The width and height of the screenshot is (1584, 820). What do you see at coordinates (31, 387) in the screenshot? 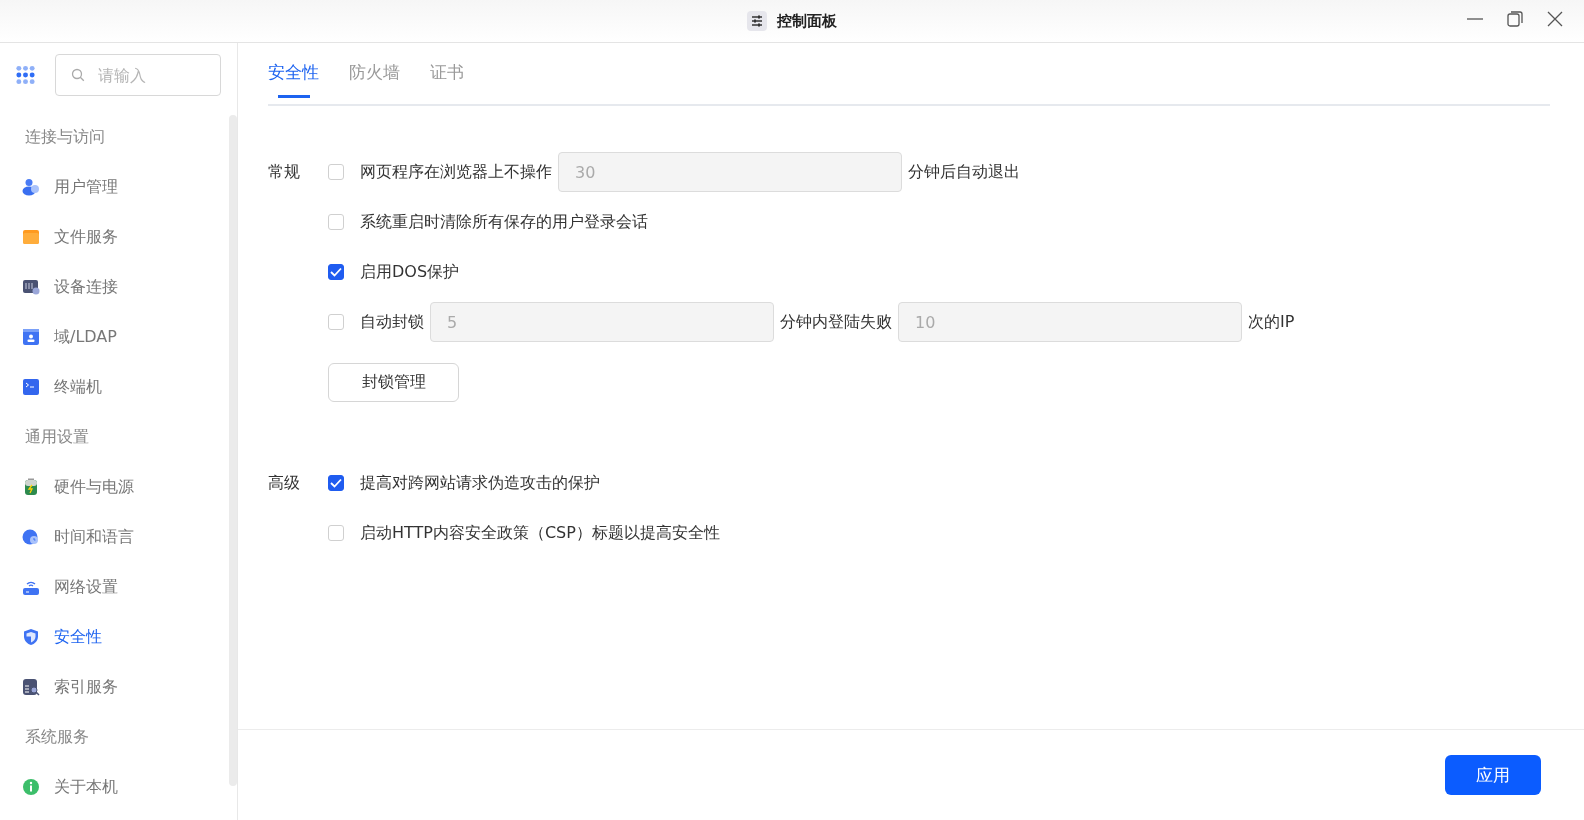
I see `terminal-icon` at bounding box center [31, 387].